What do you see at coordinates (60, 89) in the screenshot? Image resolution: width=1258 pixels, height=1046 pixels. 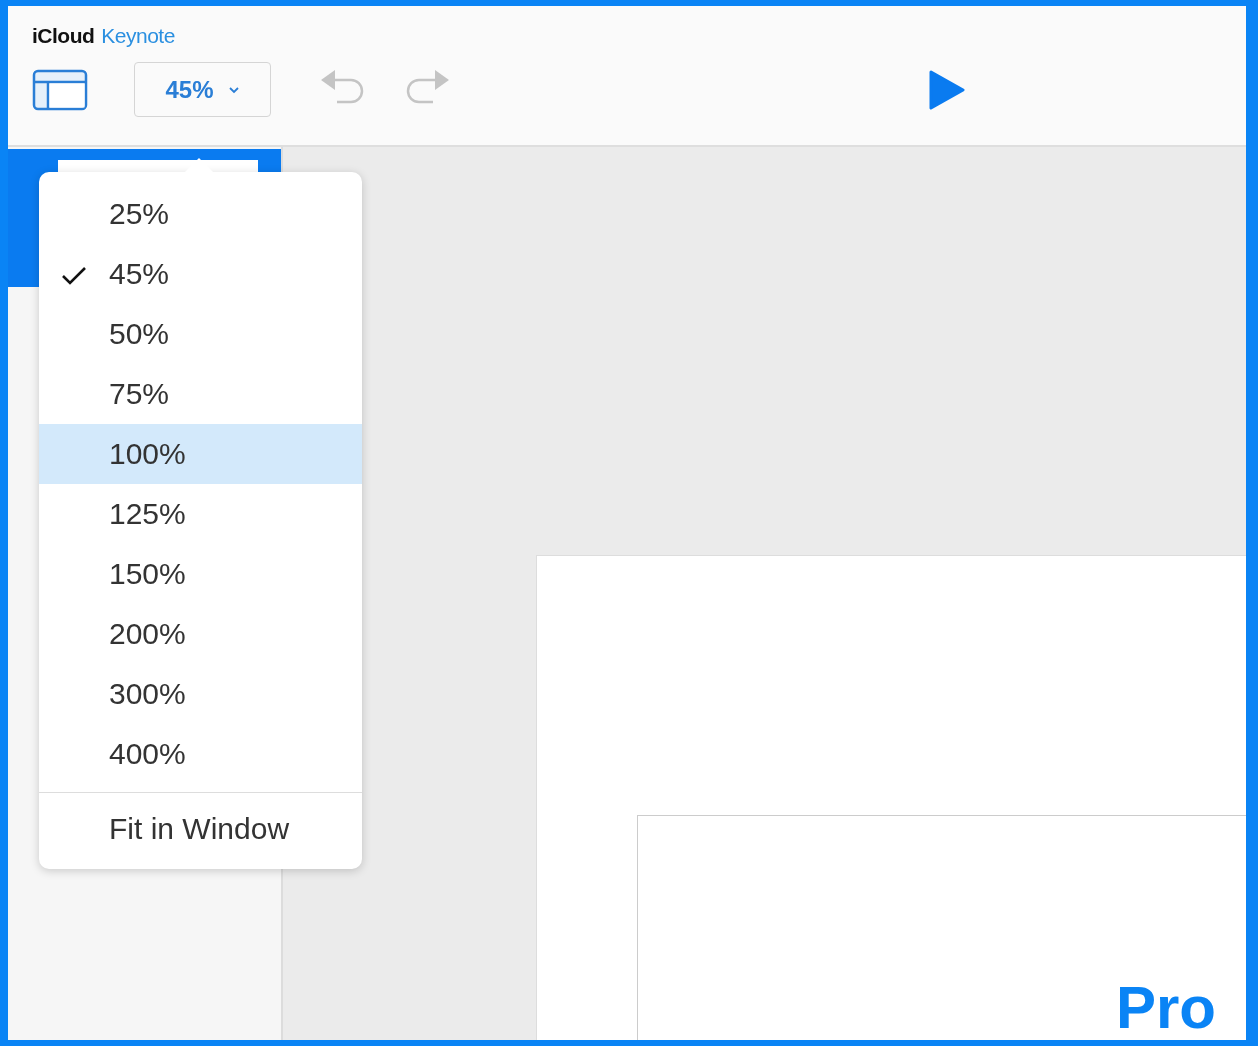 I see `sidebar-layout-icon` at bounding box center [60, 89].